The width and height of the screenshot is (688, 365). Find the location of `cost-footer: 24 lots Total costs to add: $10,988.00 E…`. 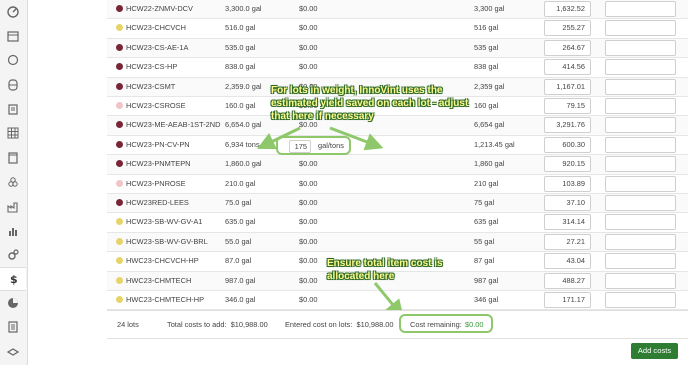

cost-footer: 24 lots Total costs to add: $10,988.00 E… is located at coordinates (397, 324).